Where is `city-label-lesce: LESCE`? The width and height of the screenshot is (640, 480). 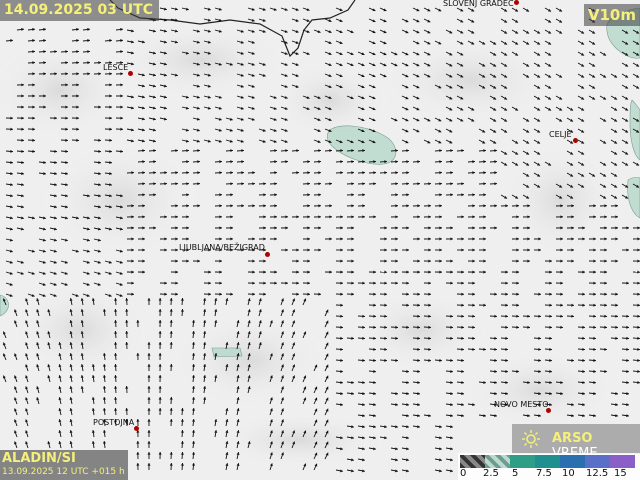
city-label-lesce: LESCE is located at coordinates (116, 67).